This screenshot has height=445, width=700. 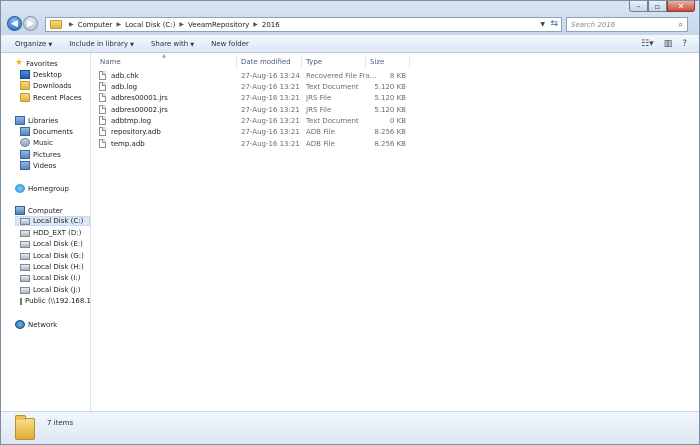 I want to click on file-type: Text Document, so click(x=332, y=86).